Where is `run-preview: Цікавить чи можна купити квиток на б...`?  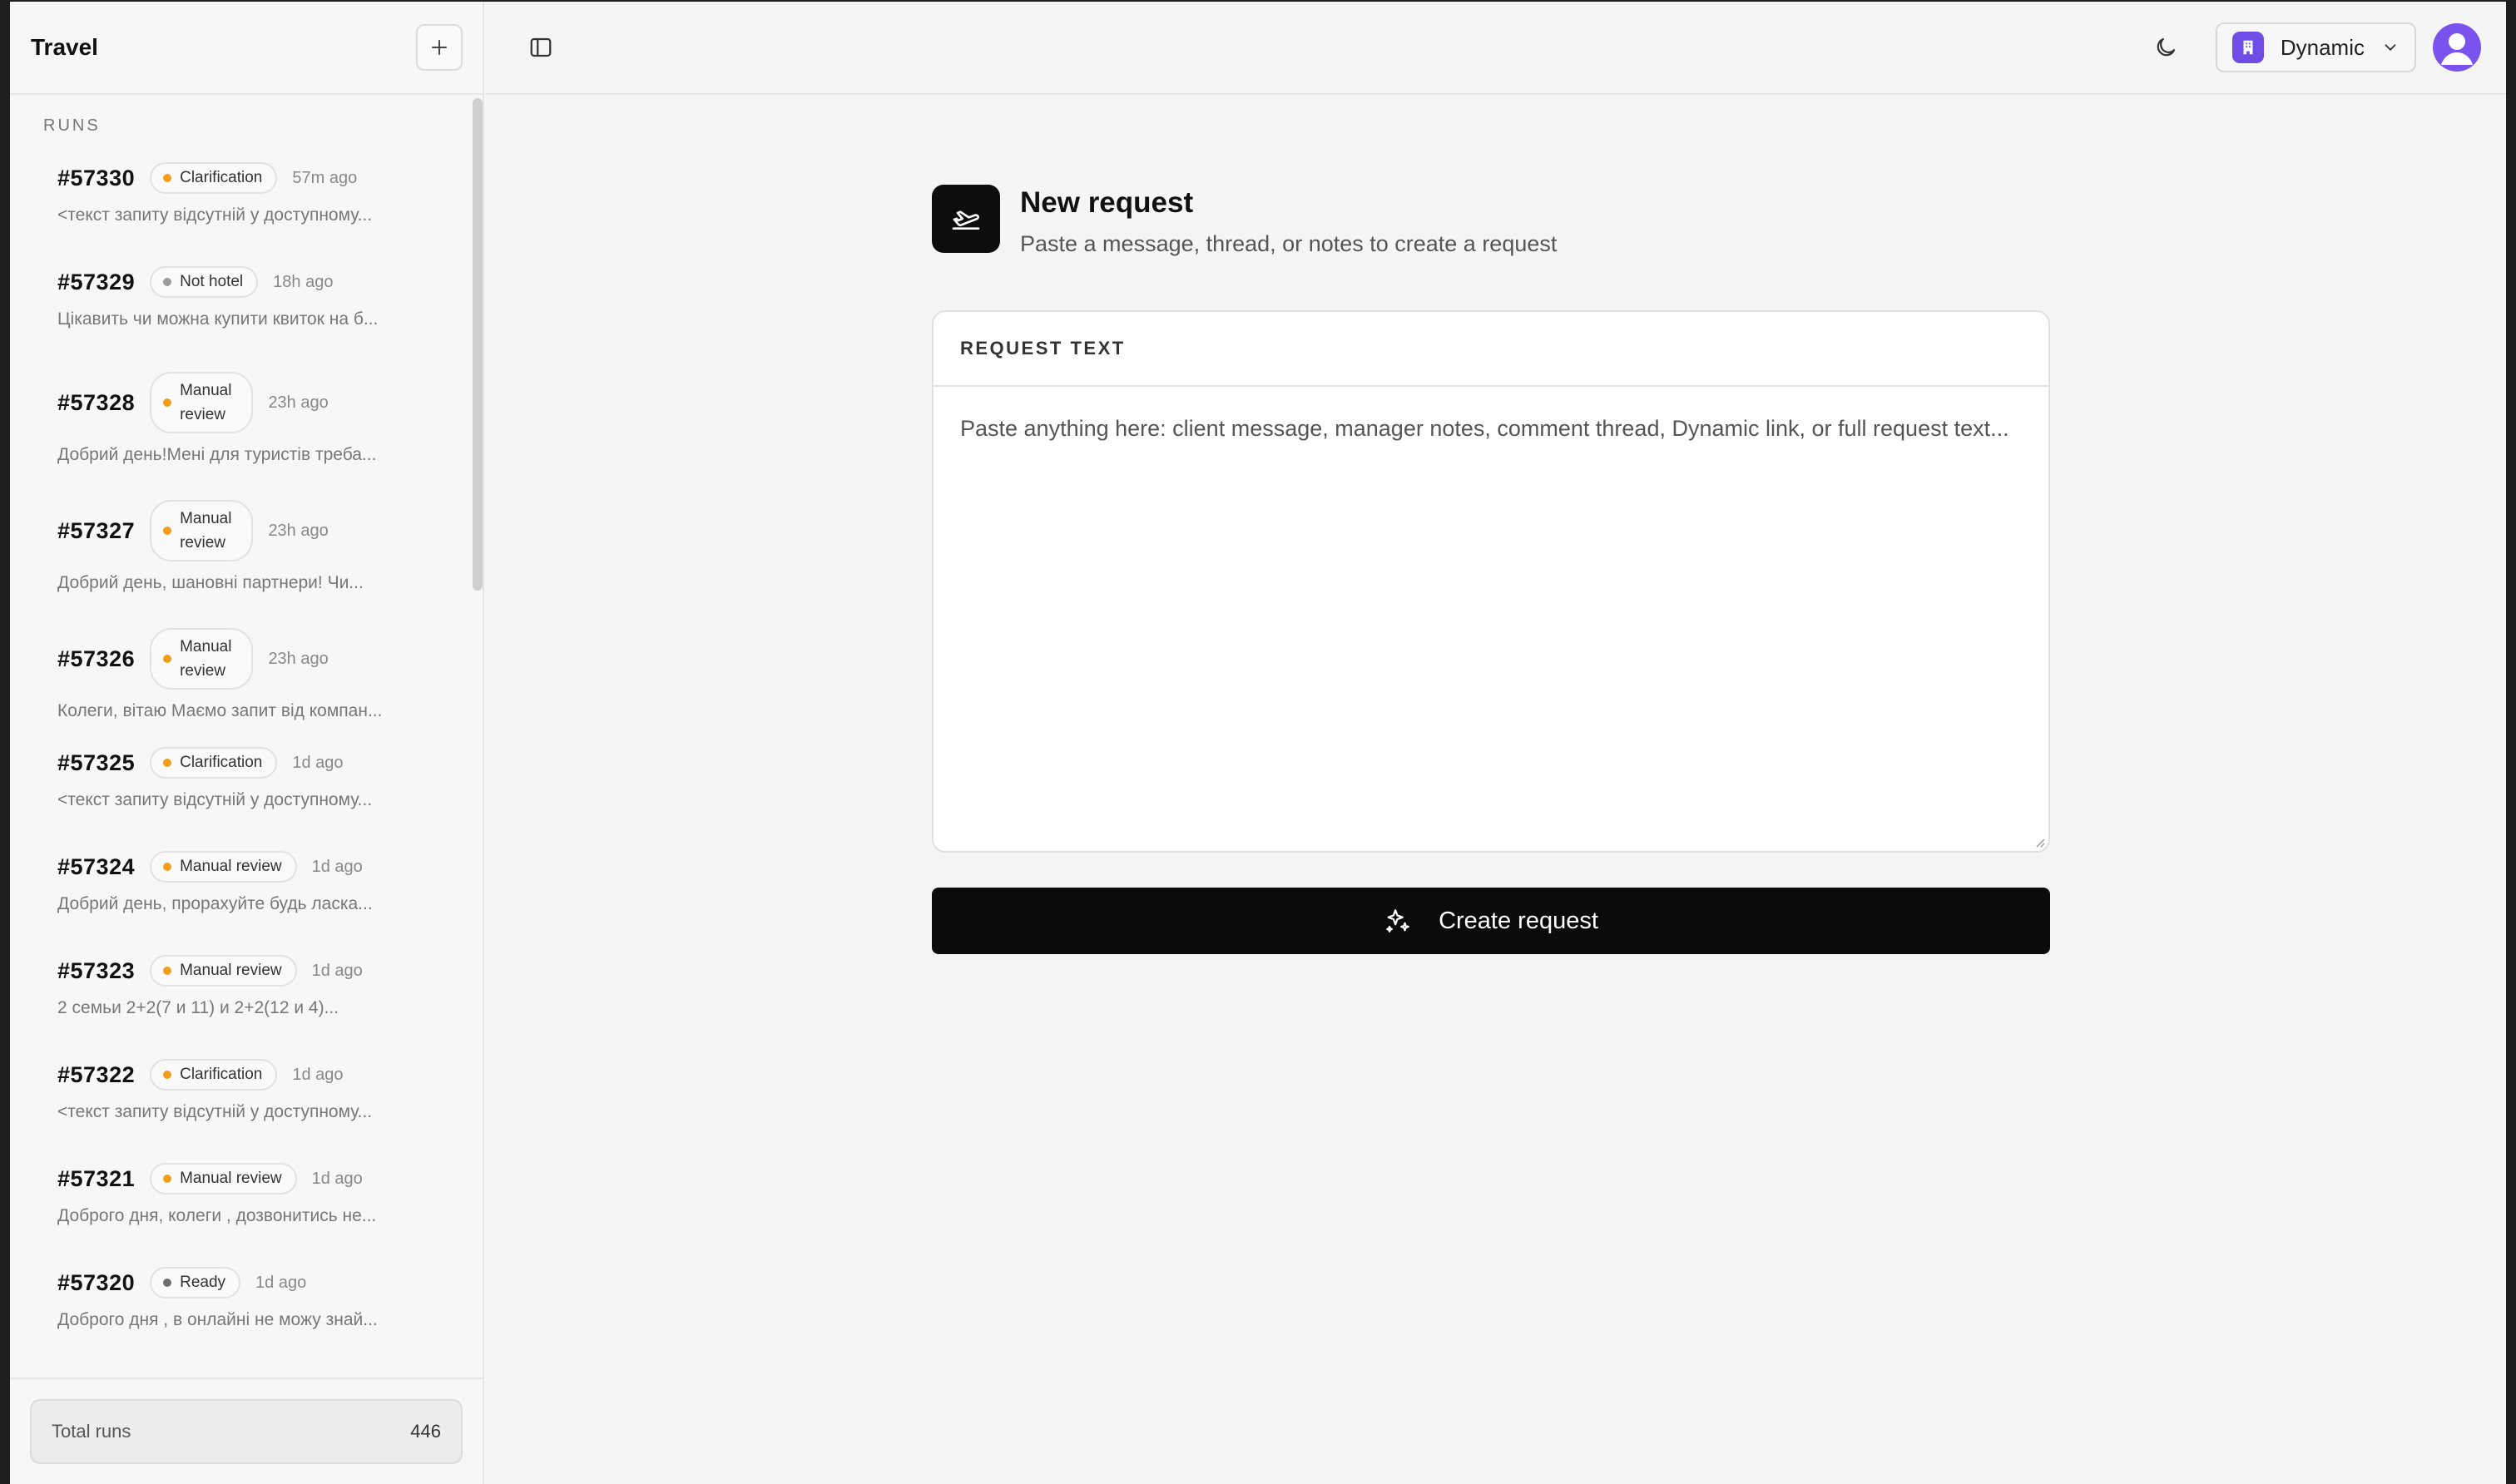
run-preview: Цікавить чи можна купити квиток на б... is located at coordinates (218, 319).